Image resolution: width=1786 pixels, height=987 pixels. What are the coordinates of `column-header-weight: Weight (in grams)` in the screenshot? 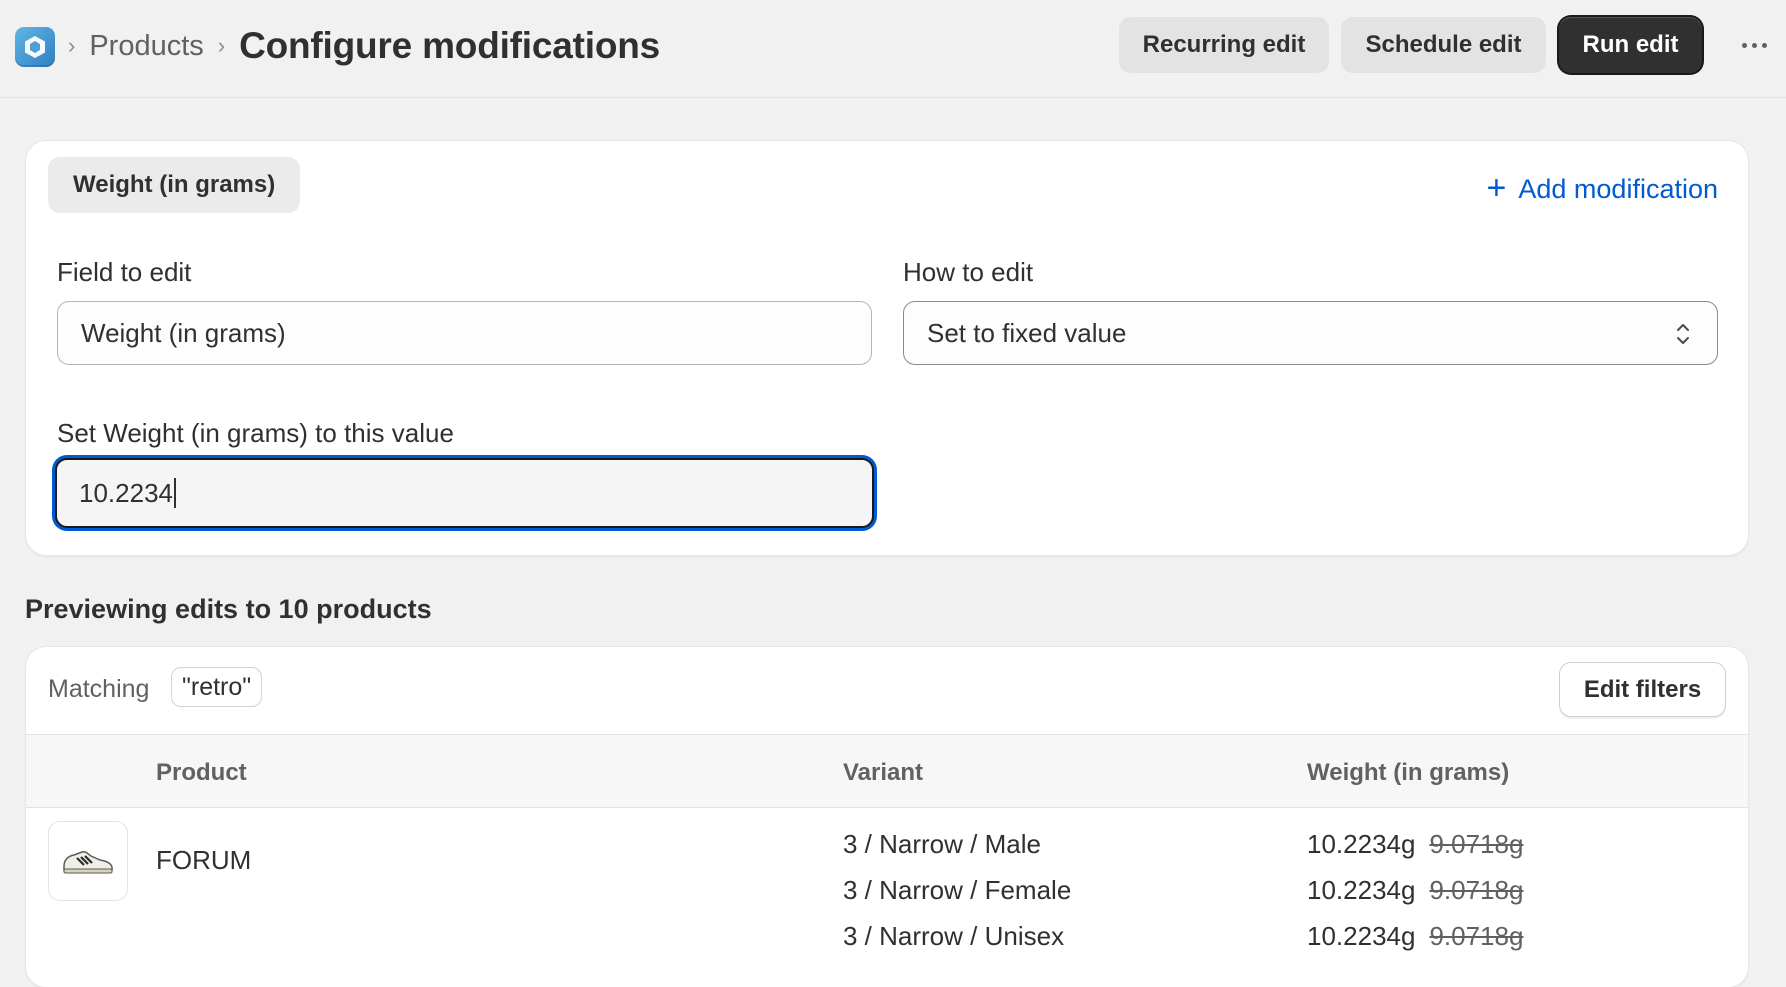 It's located at (1408, 772).